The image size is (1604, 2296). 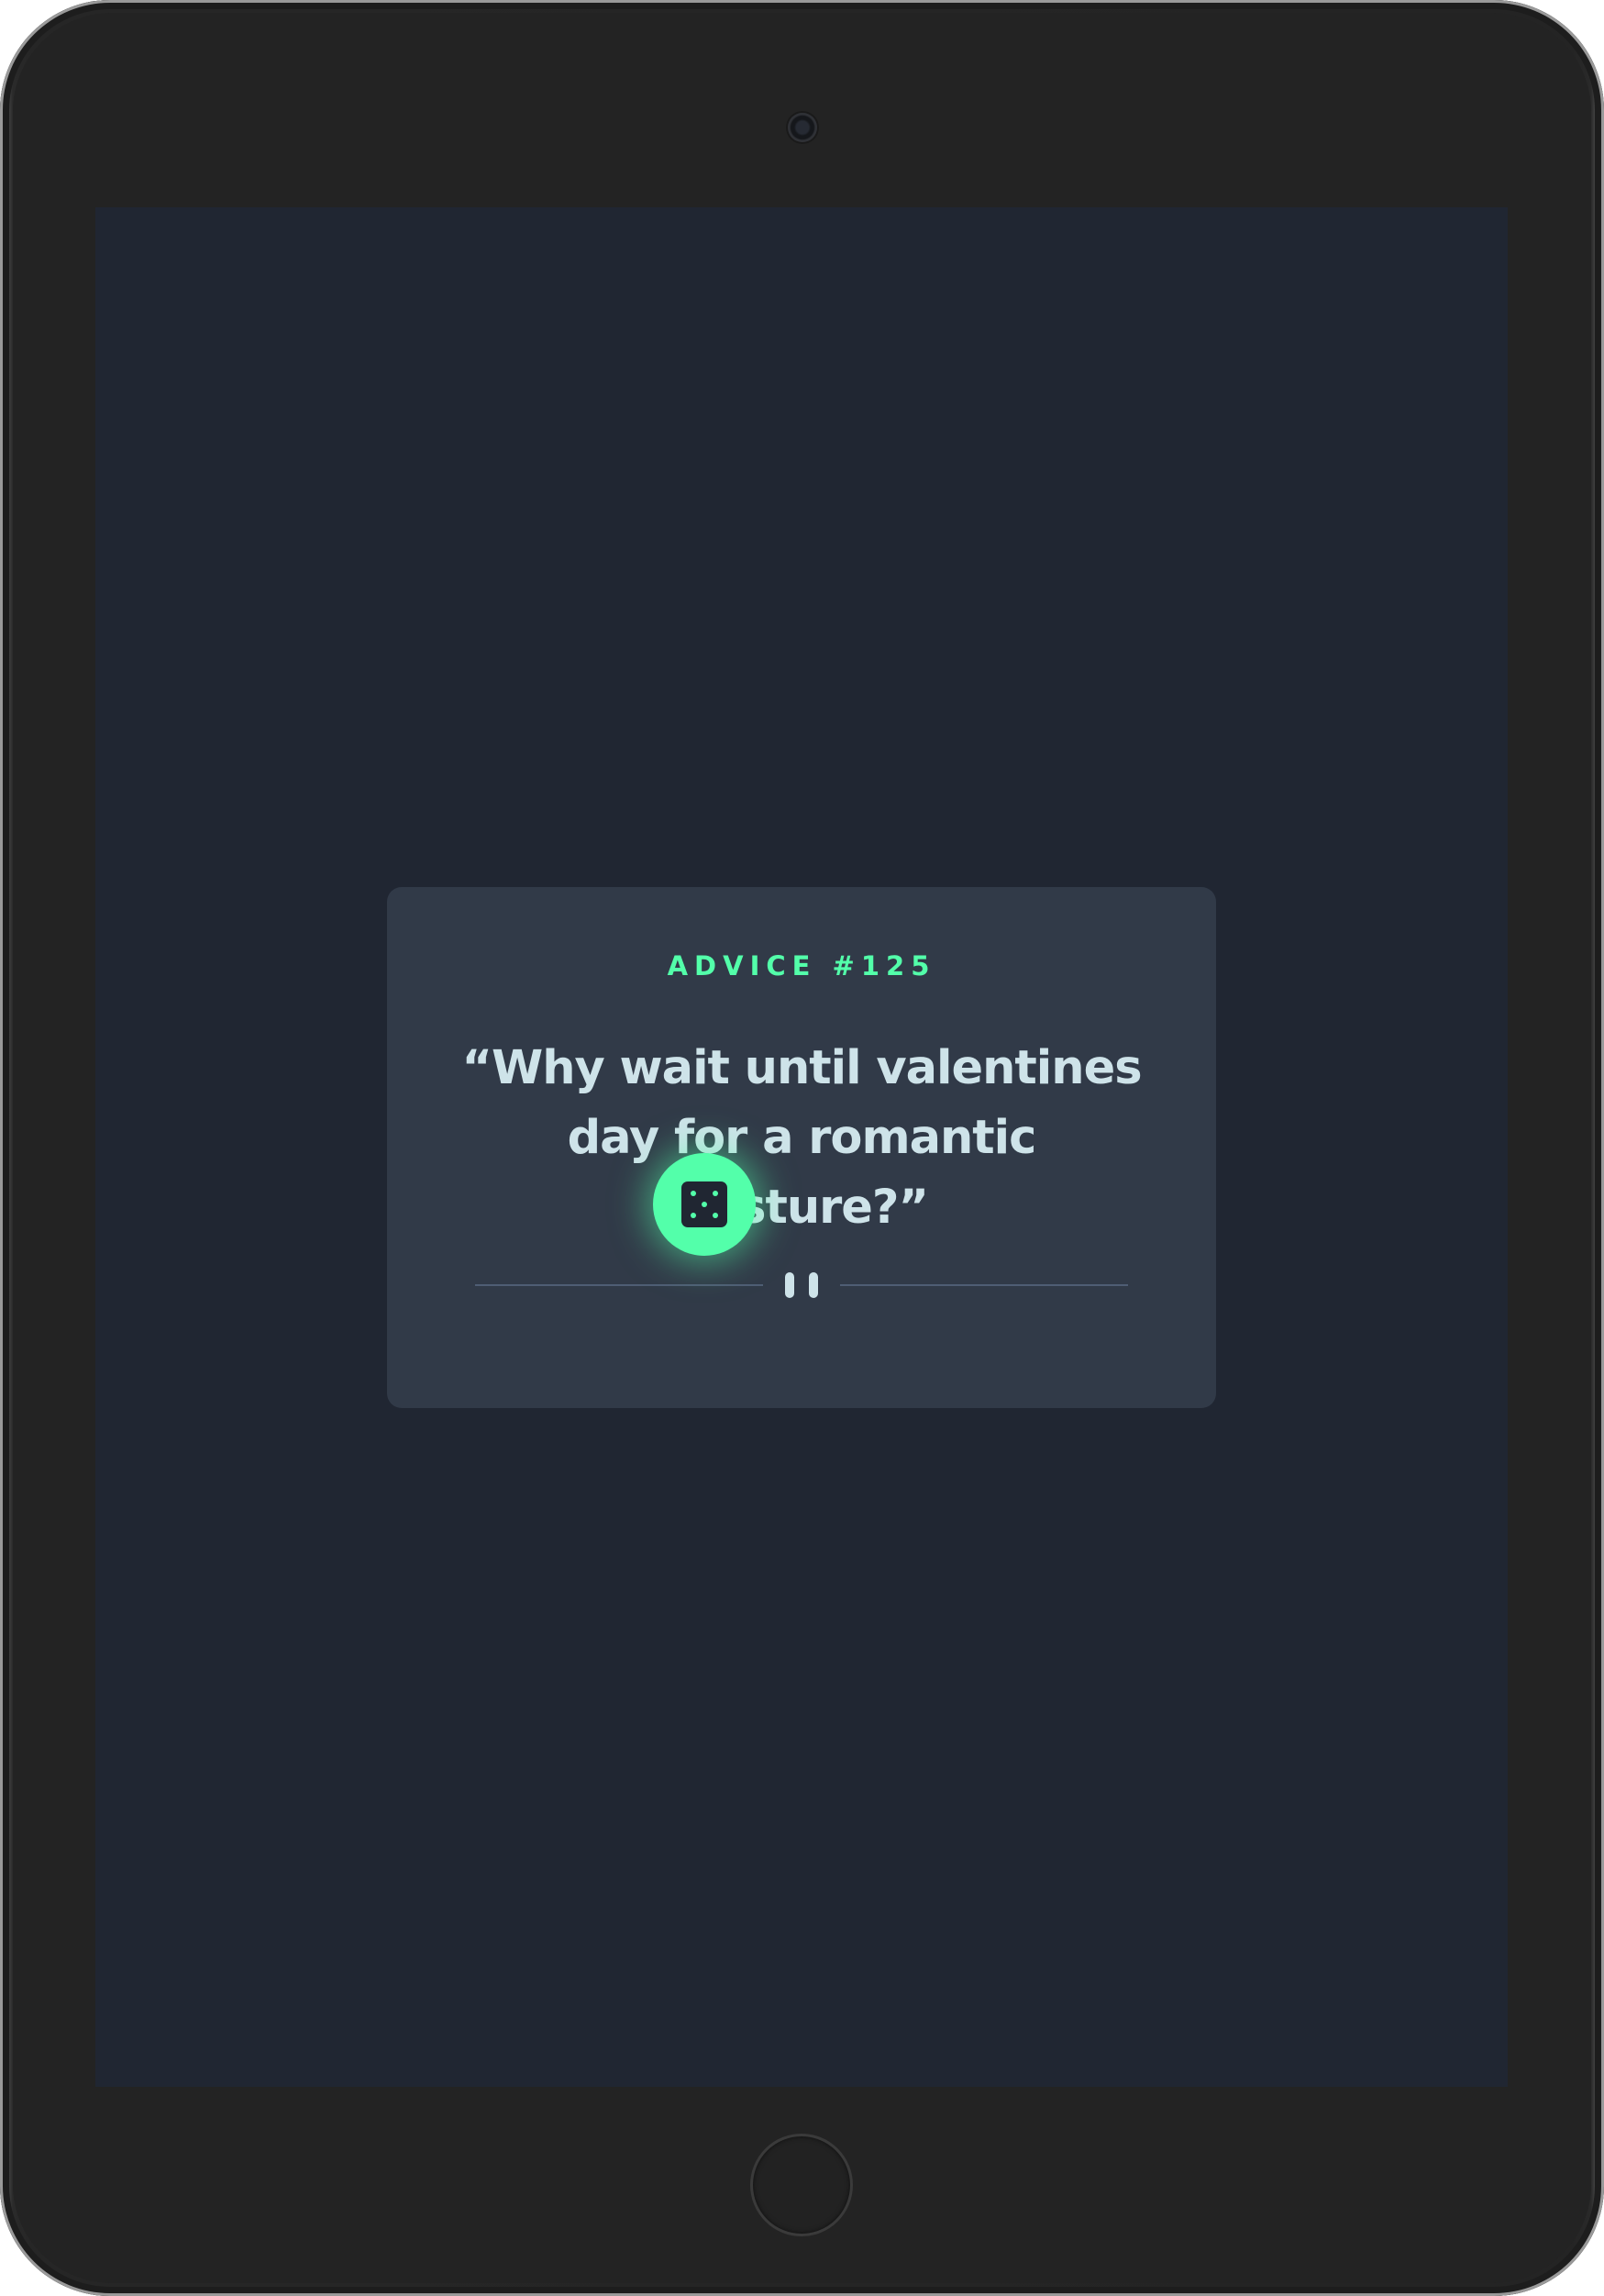 I want to click on home-button, so click(x=801, y=2185).